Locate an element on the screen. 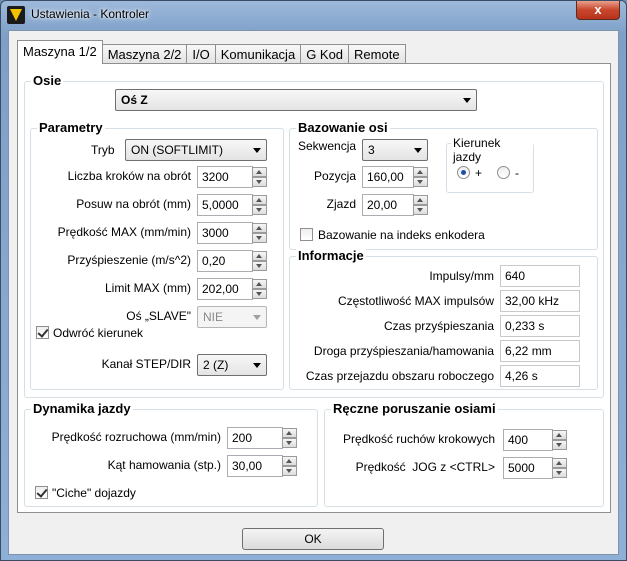 Image resolution: width=627 pixels, height=561 pixels. kat-hamowania-stepper is located at coordinates (262, 466).